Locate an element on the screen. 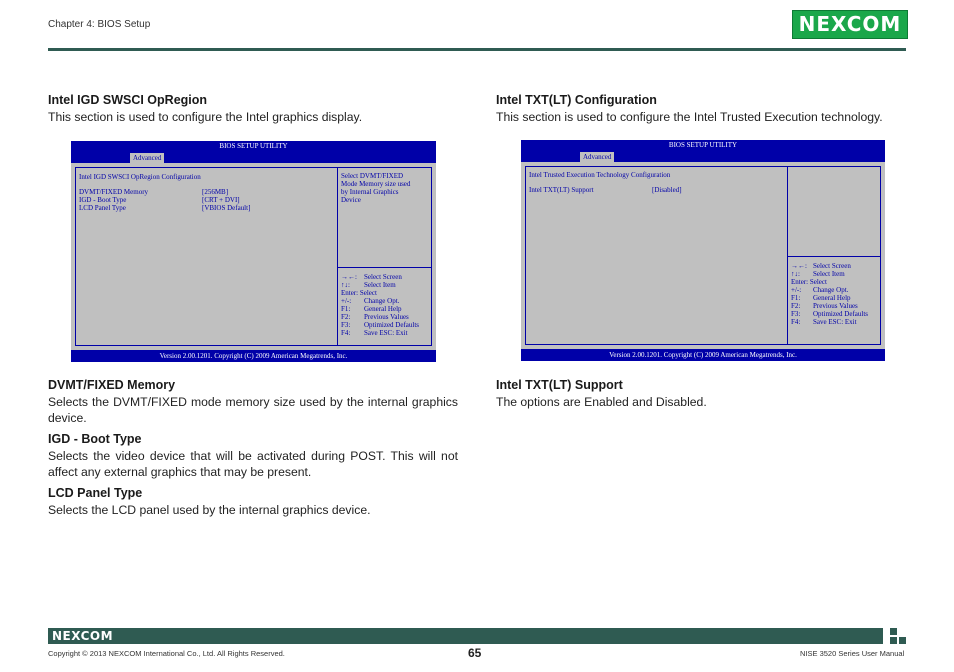 Image resolution: width=954 pixels, height=672 pixels. section-heading-lcd-panel: LCD Panel Type is located at coordinates (95, 493).